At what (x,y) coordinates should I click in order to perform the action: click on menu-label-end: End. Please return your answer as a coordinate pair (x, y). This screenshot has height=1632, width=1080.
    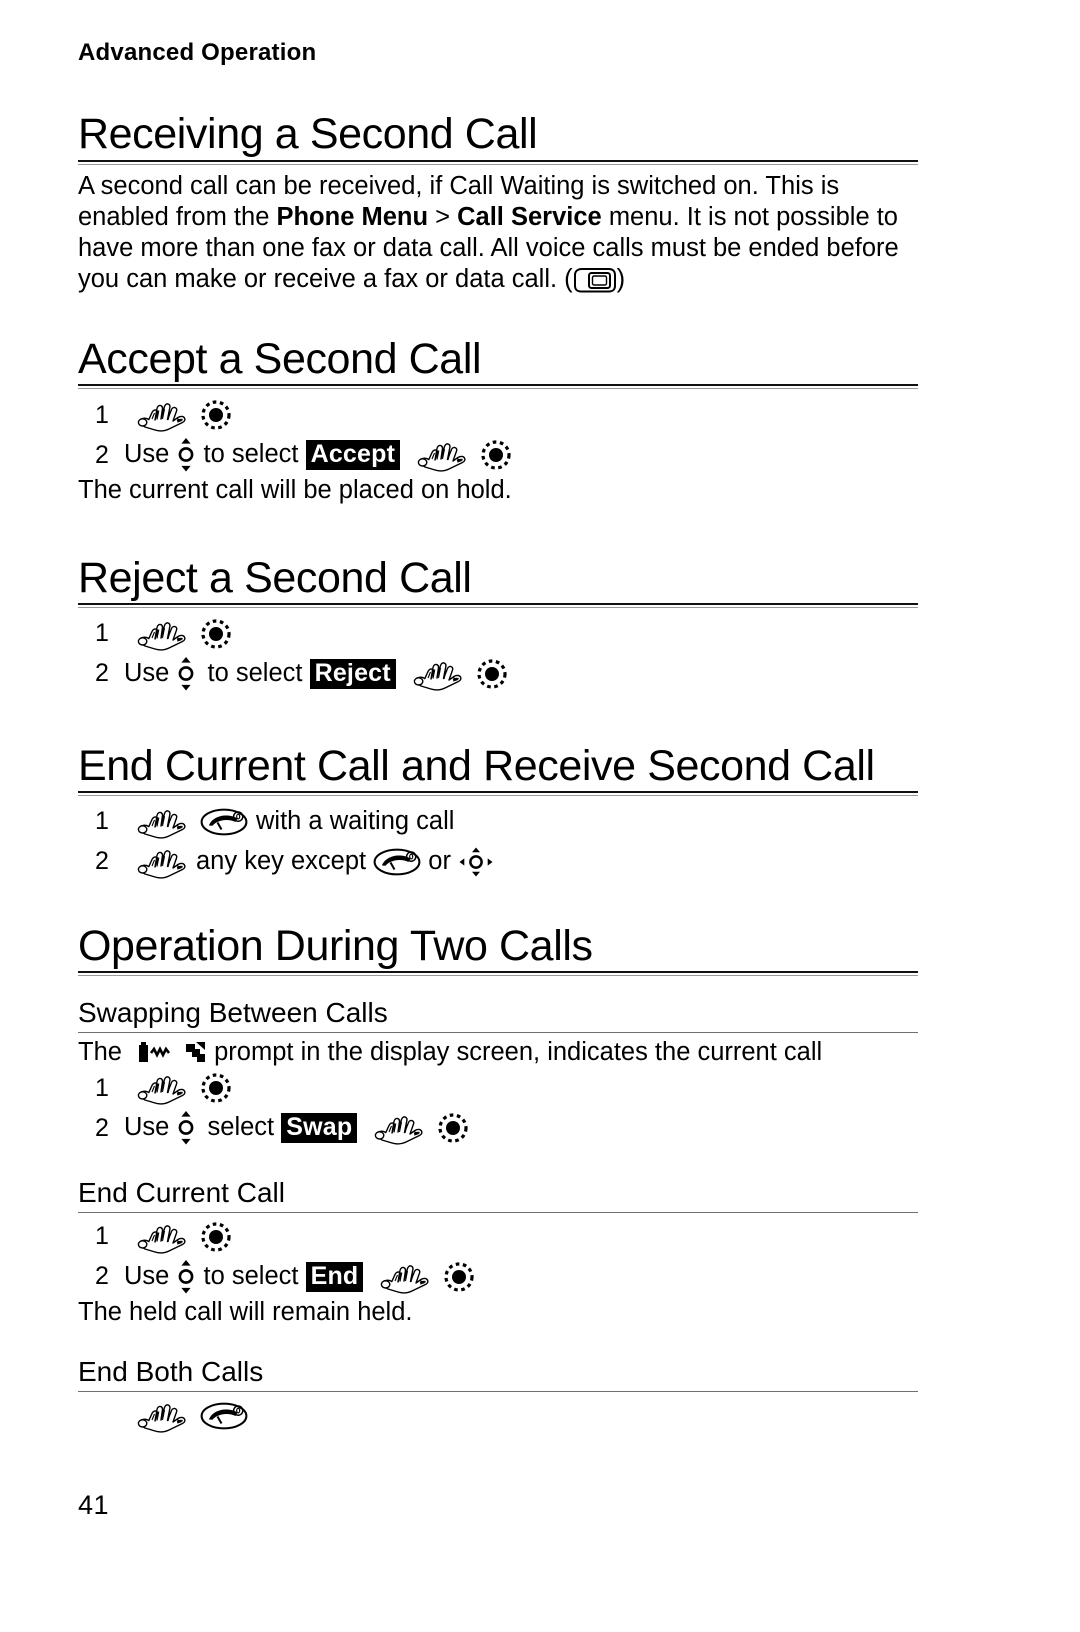
    Looking at the image, I should click on (334, 1276).